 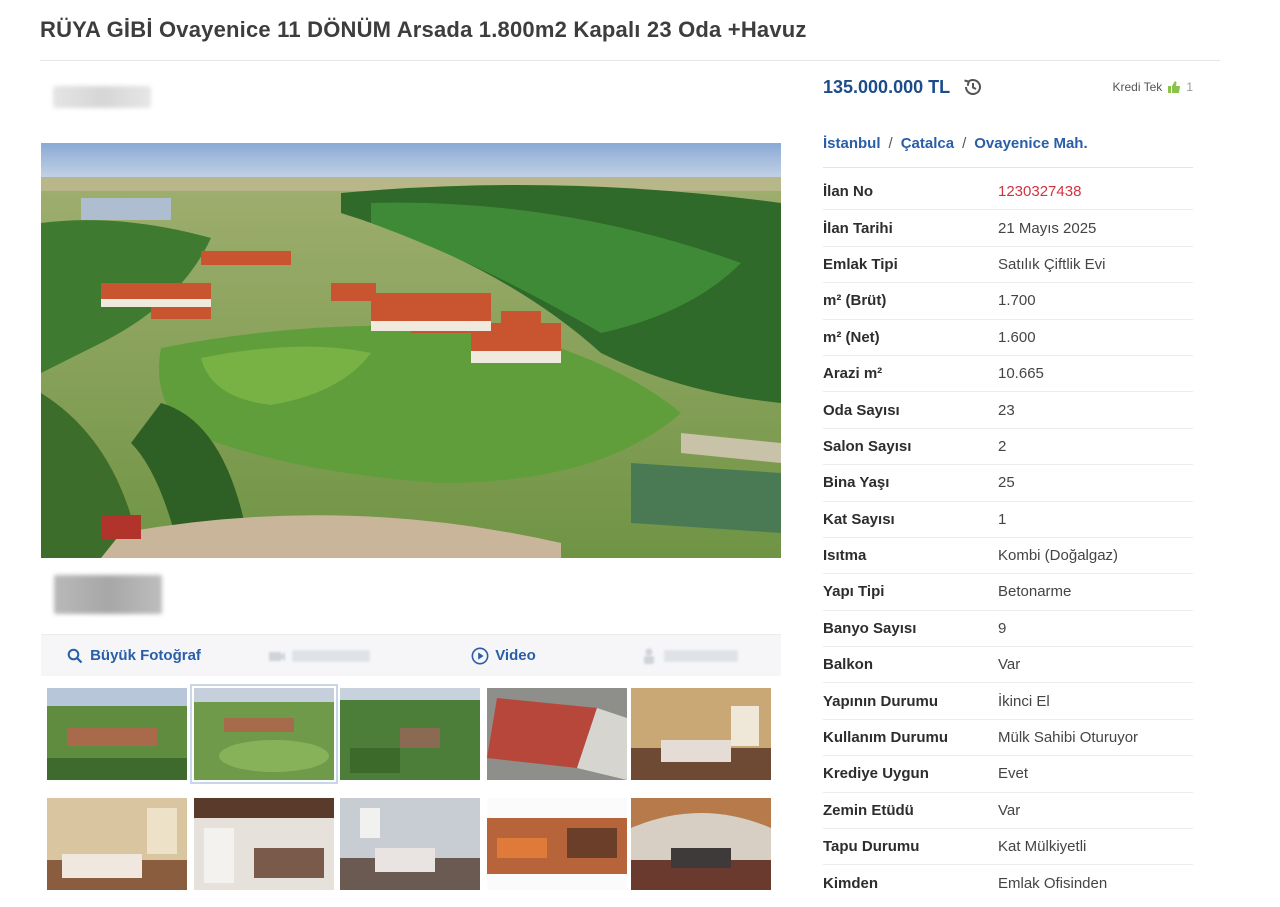 What do you see at coordinates (860, 264) in the screenshot?
I see `detail-label: Emlak Tipi` at bounding box center [860, 264].